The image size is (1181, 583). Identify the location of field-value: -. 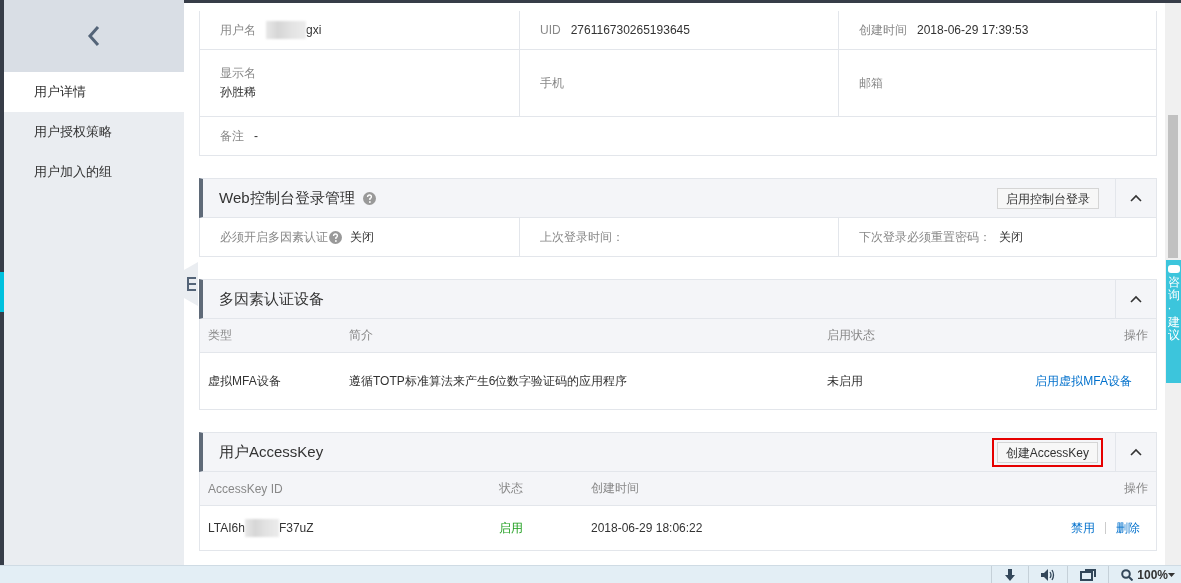
(256, 136).